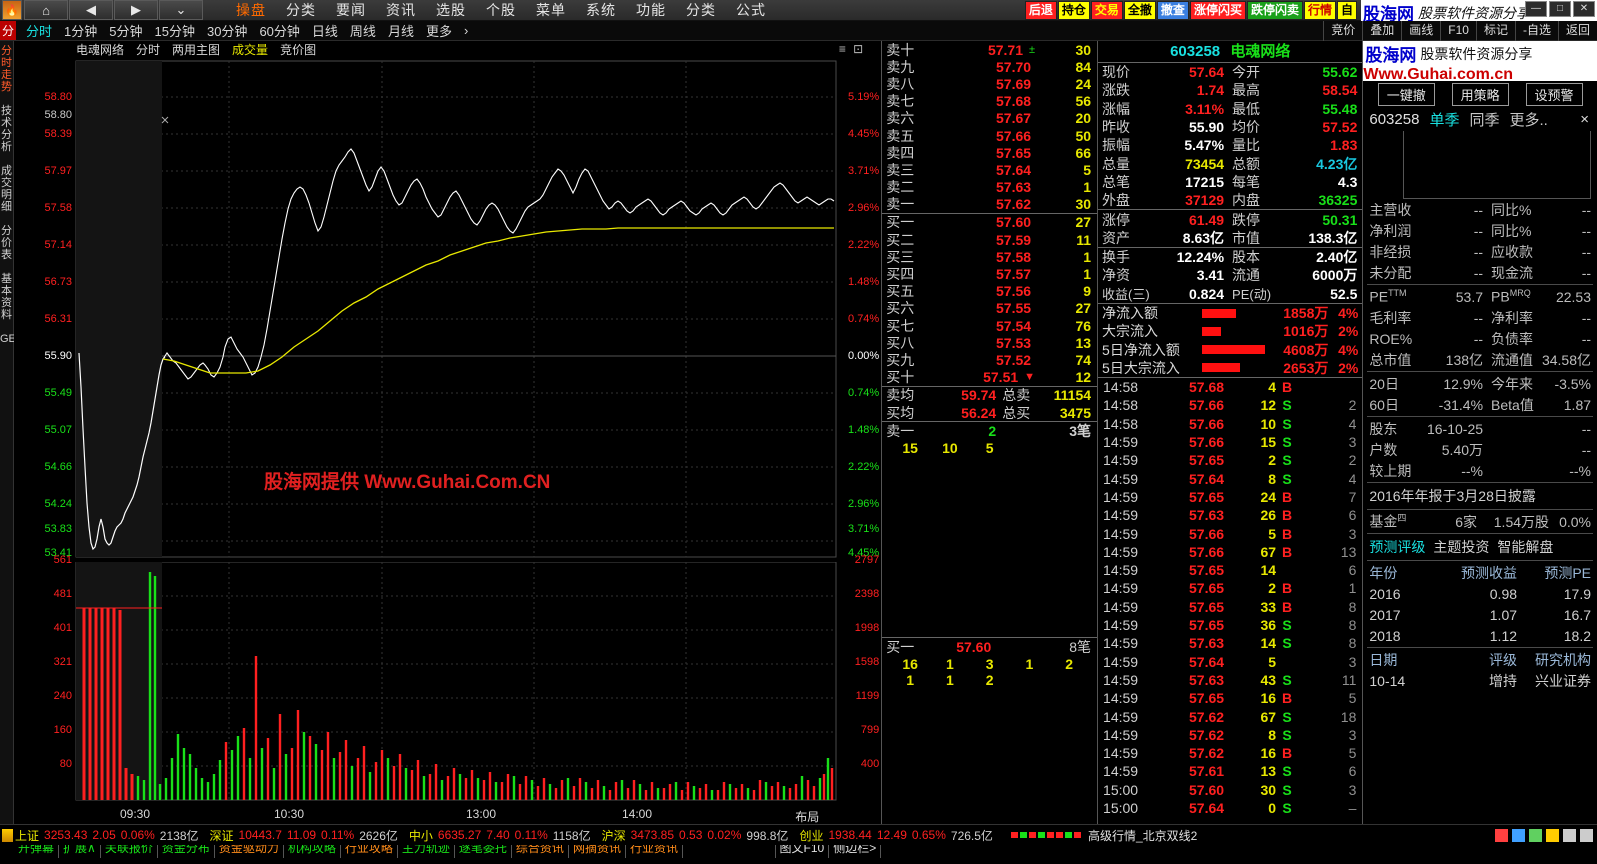 The width and height of the screenshot is (1597, 864). Describe the element at coordinates (251, 10) in the screenshot. I see `menu-item-0: 操盘` at that location.